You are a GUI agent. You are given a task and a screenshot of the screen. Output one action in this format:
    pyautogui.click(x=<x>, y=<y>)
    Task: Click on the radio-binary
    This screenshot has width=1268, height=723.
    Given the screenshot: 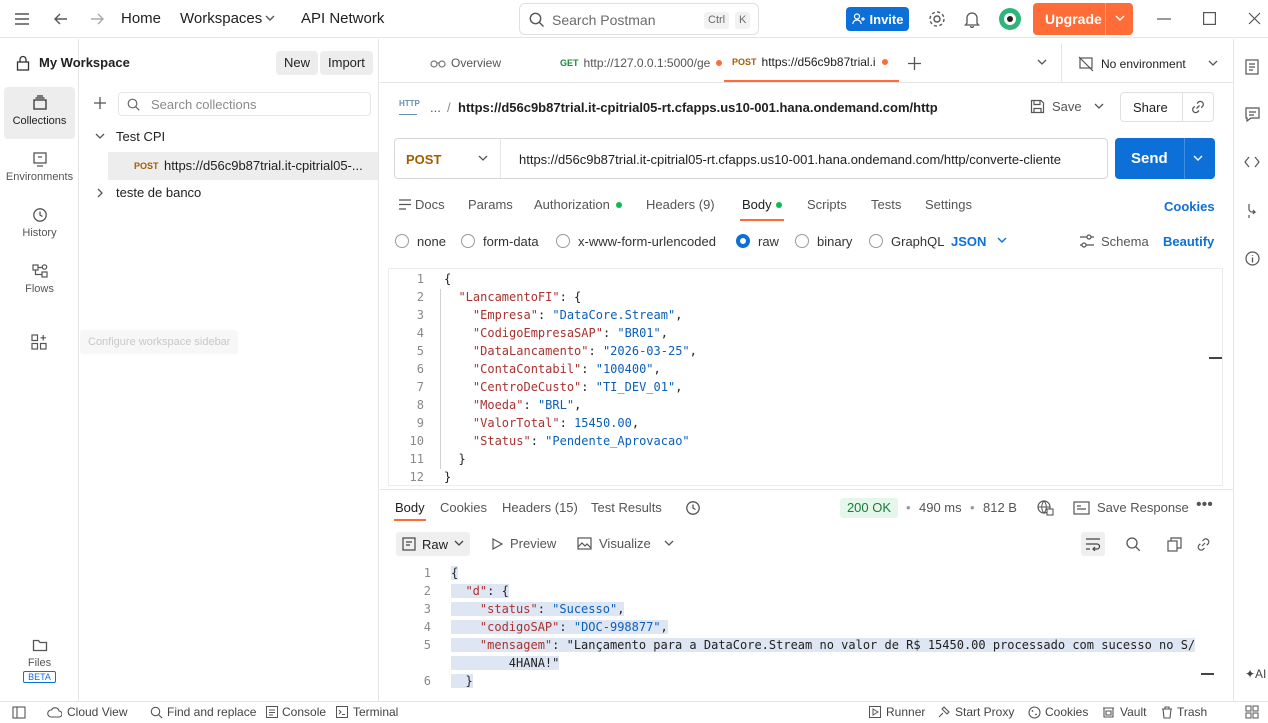 What is the action you would take?
    pyautogui.click(x=802, y=241)
    